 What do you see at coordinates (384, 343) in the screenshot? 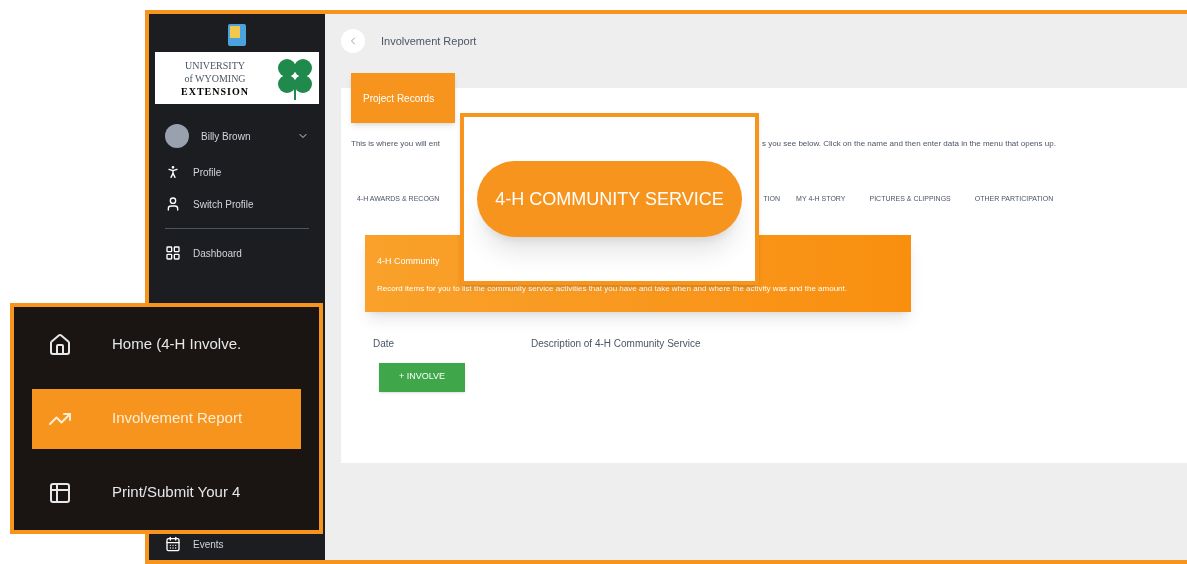
I see `column-header: Date` at bounding box center [384, 343].